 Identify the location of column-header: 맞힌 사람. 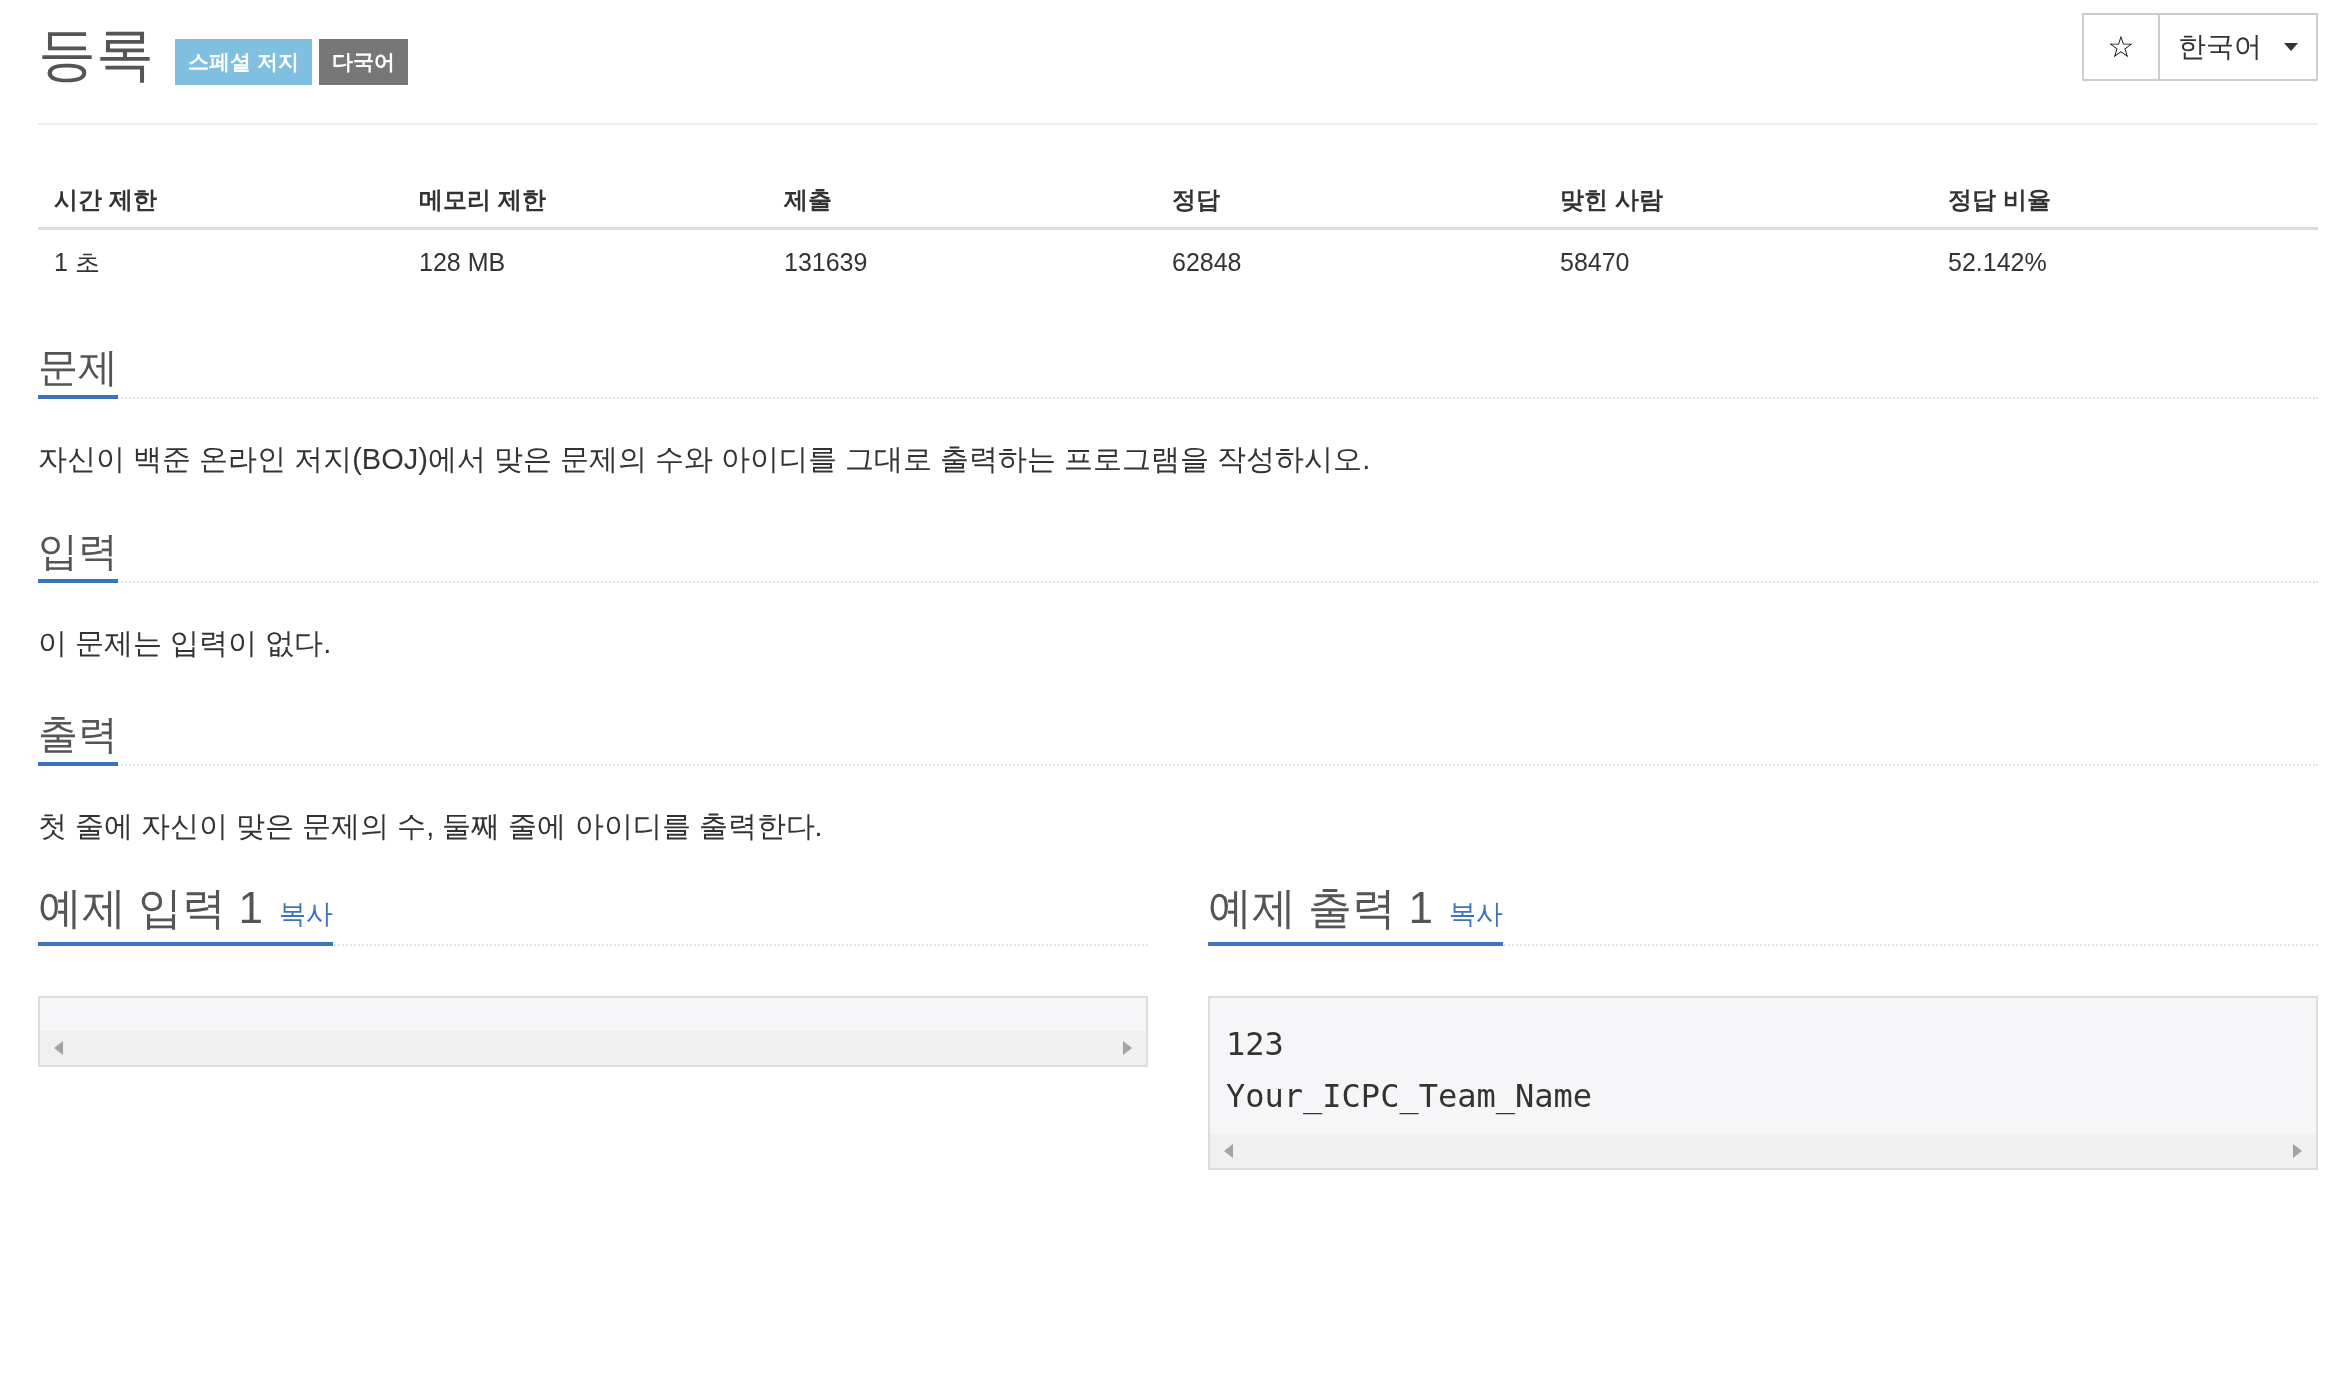
(1738, 201).